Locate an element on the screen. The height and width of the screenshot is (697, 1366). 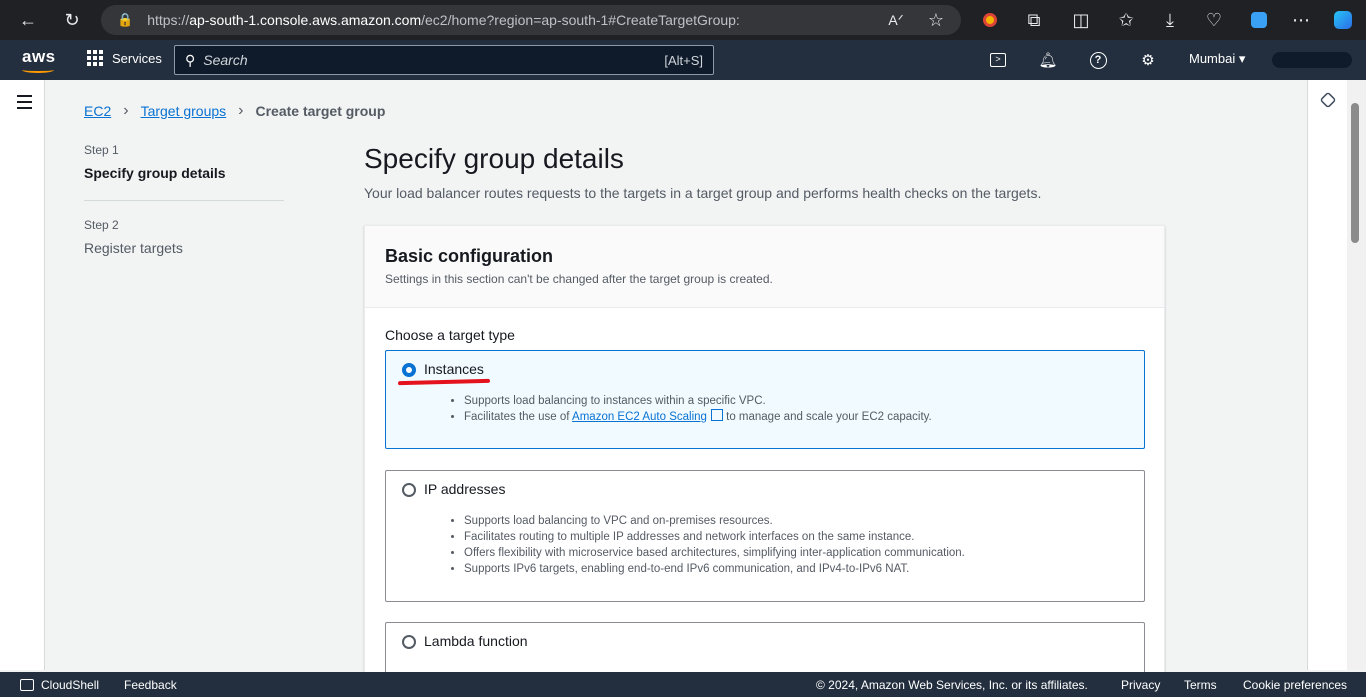
step-divider is located at coordinates (184, 200).